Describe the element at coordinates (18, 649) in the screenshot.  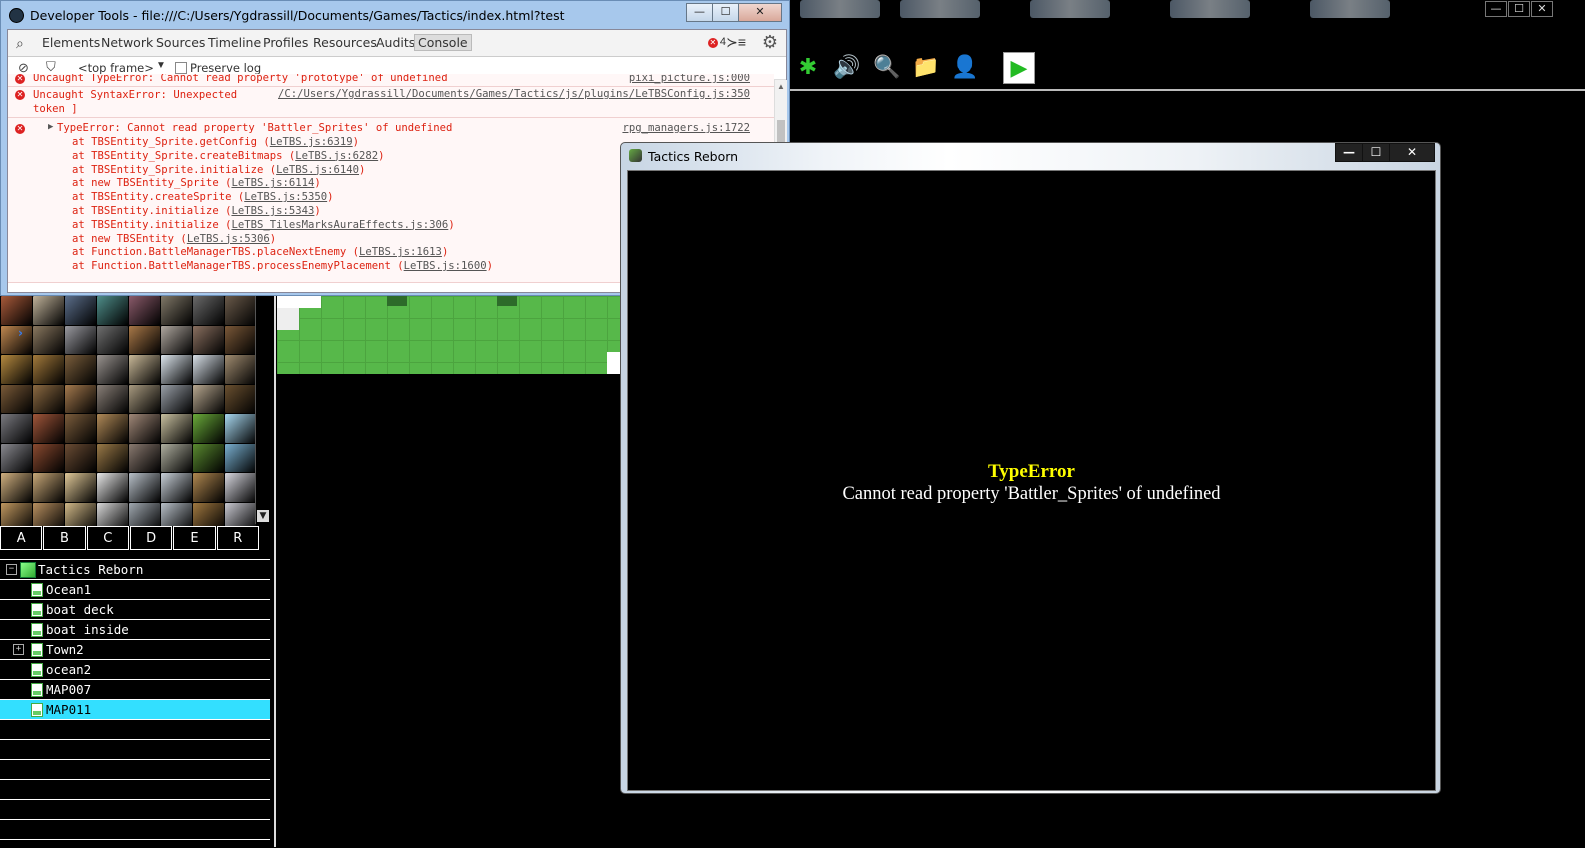
I see `expand-icon: +` at that location.